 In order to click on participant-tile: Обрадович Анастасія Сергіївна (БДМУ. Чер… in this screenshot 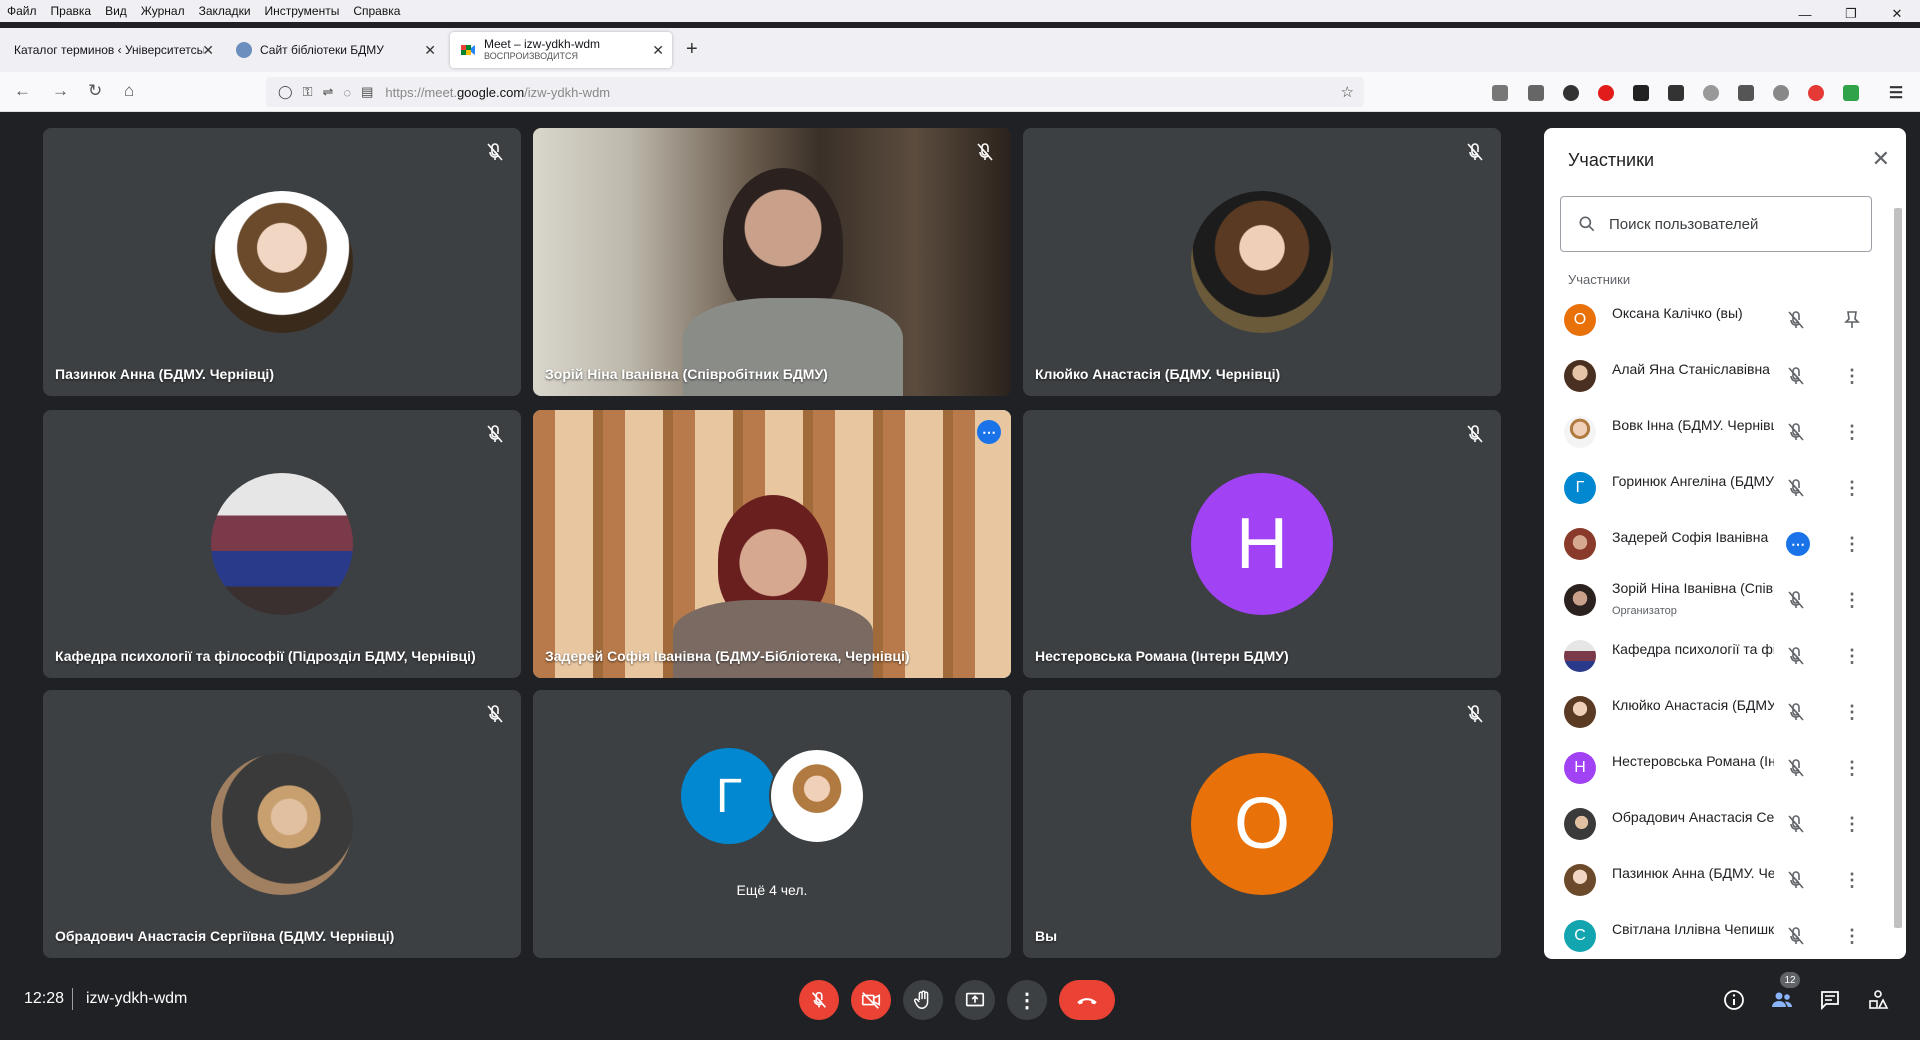, I will do `click(282, 824)`.